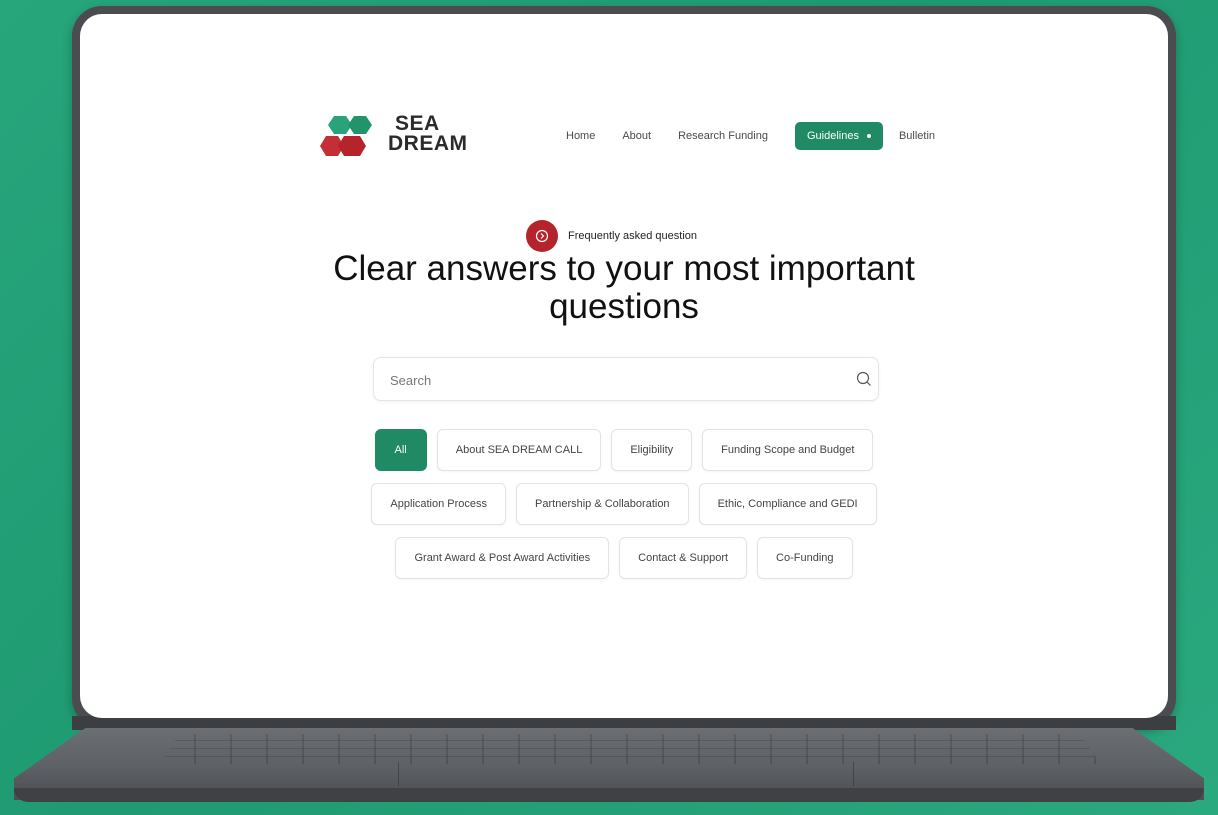 This screenshot has height=815, width=1218. I want to click on chevron-circle-icon, so click(542, 236).